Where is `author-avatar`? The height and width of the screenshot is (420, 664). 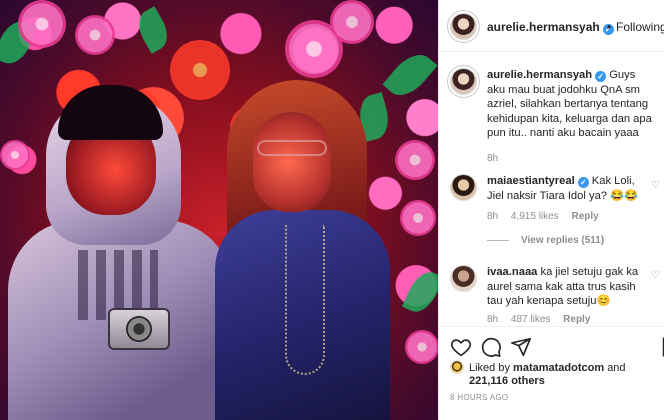 author-avatar is located at coordinates (463, 26).